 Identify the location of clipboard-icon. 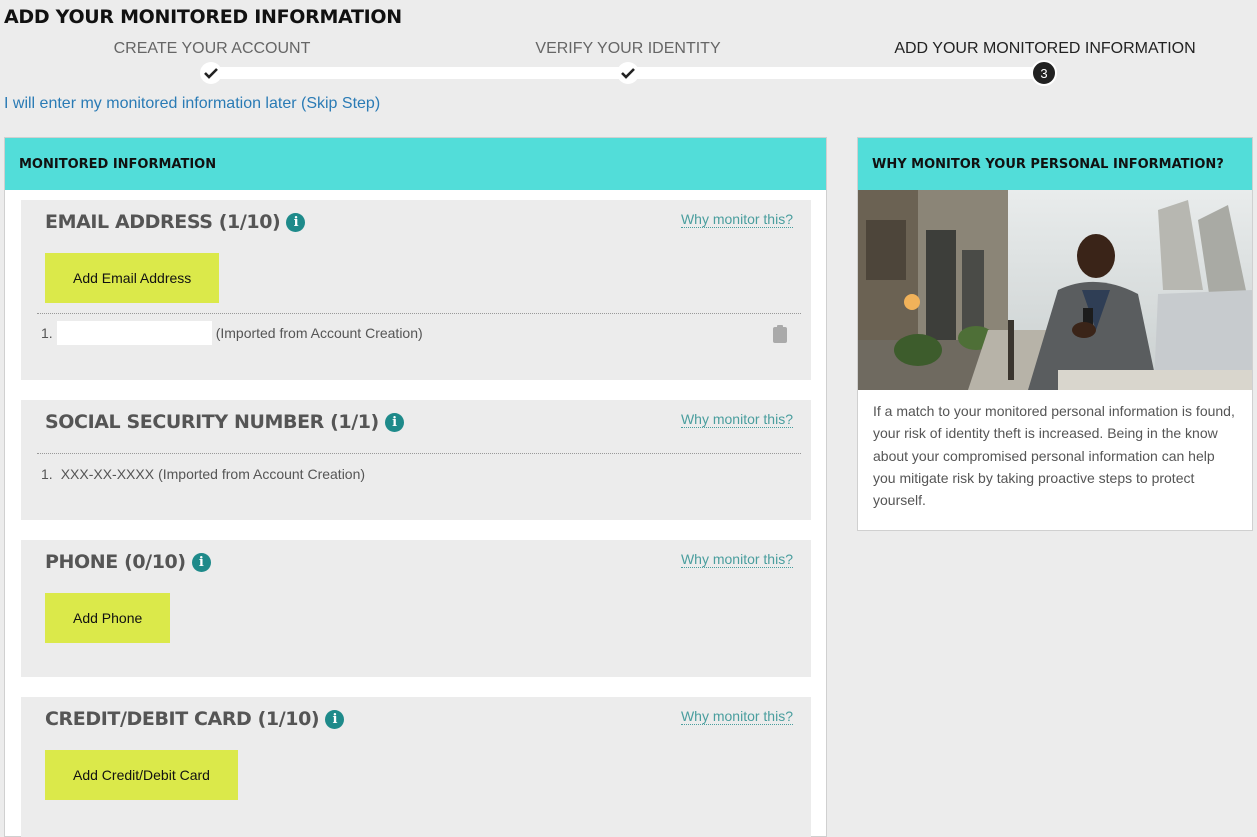
(780, 334).